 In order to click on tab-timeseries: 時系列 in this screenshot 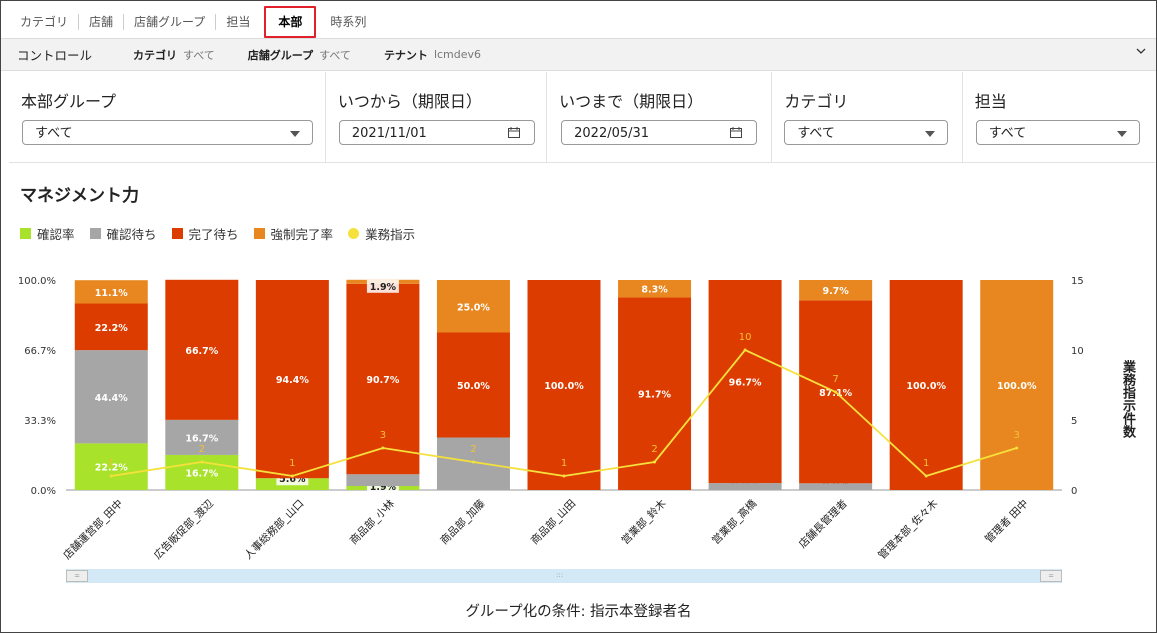, I will do `click(348, 22)`.